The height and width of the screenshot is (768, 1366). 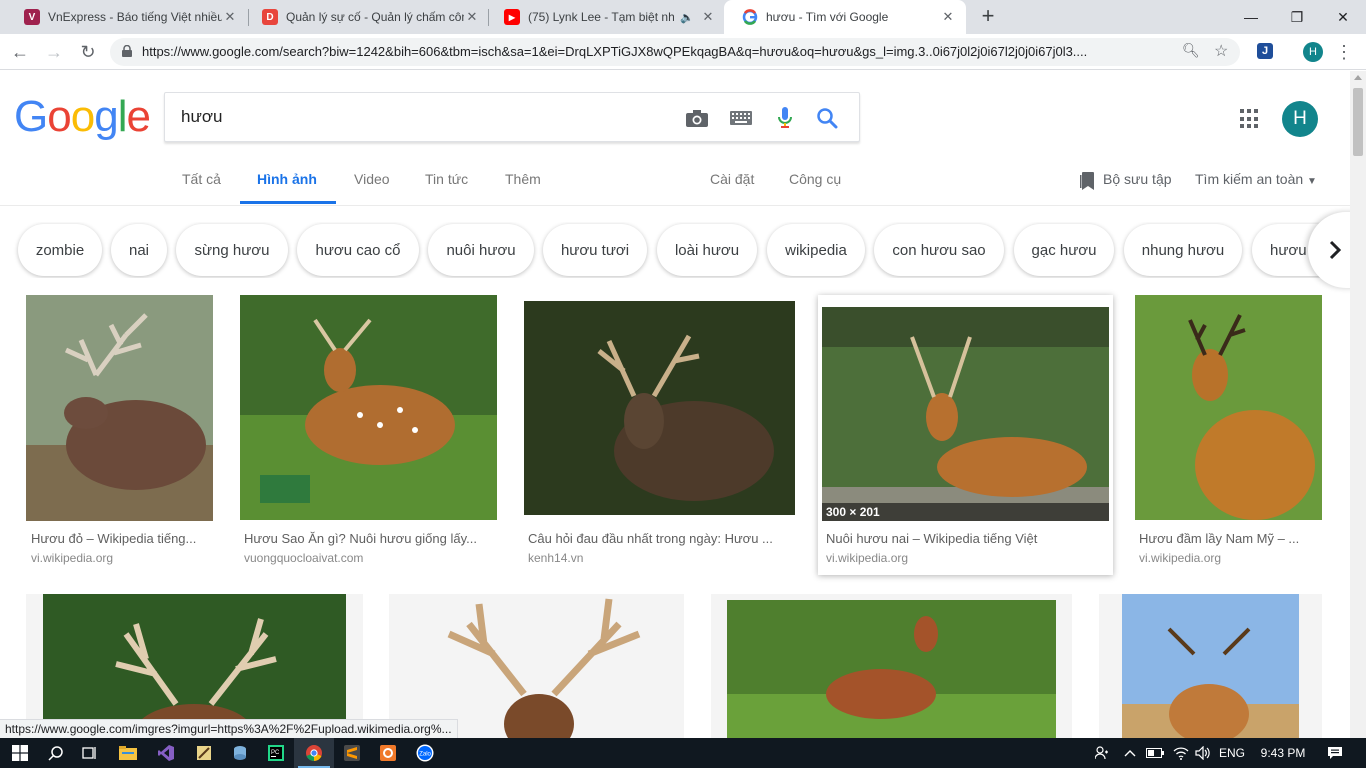 I want to click on result-image-sika-deer, so click(x=368, y=407).